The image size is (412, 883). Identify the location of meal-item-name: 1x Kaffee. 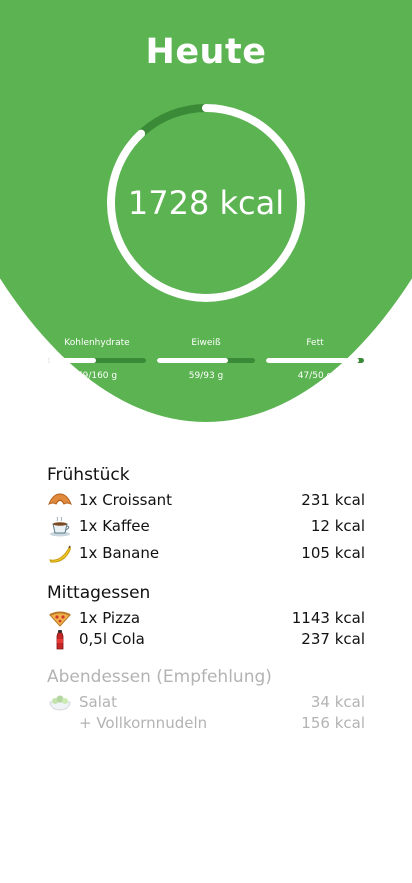
(114, 526).